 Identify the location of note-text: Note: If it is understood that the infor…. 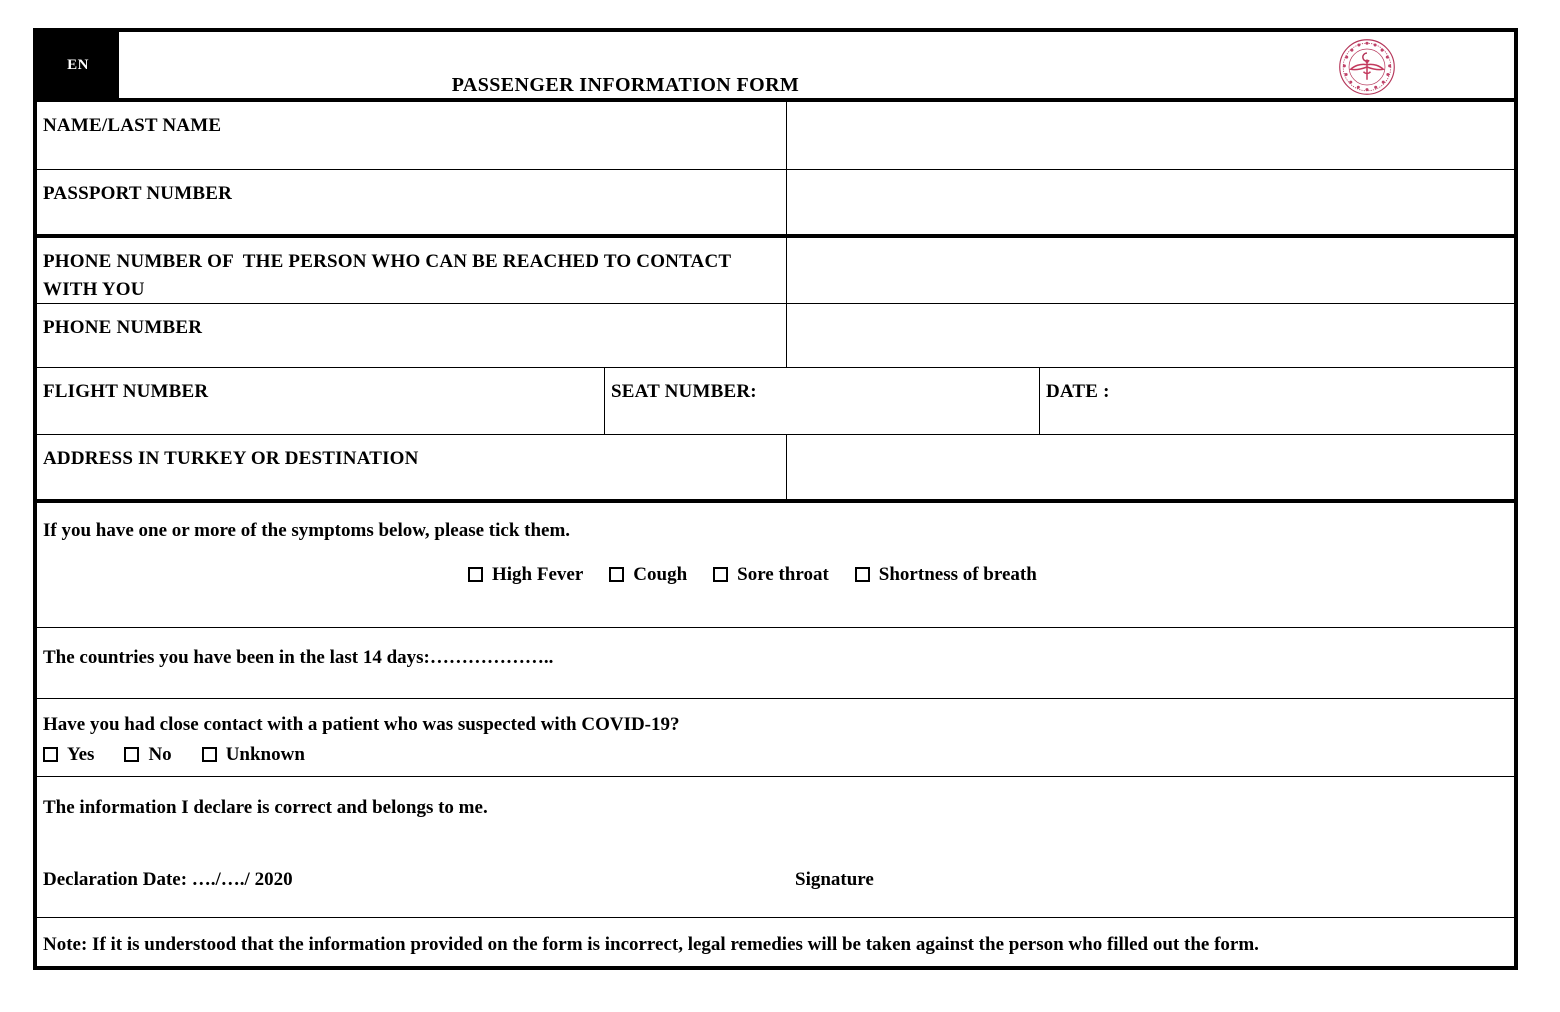
(651, 944).